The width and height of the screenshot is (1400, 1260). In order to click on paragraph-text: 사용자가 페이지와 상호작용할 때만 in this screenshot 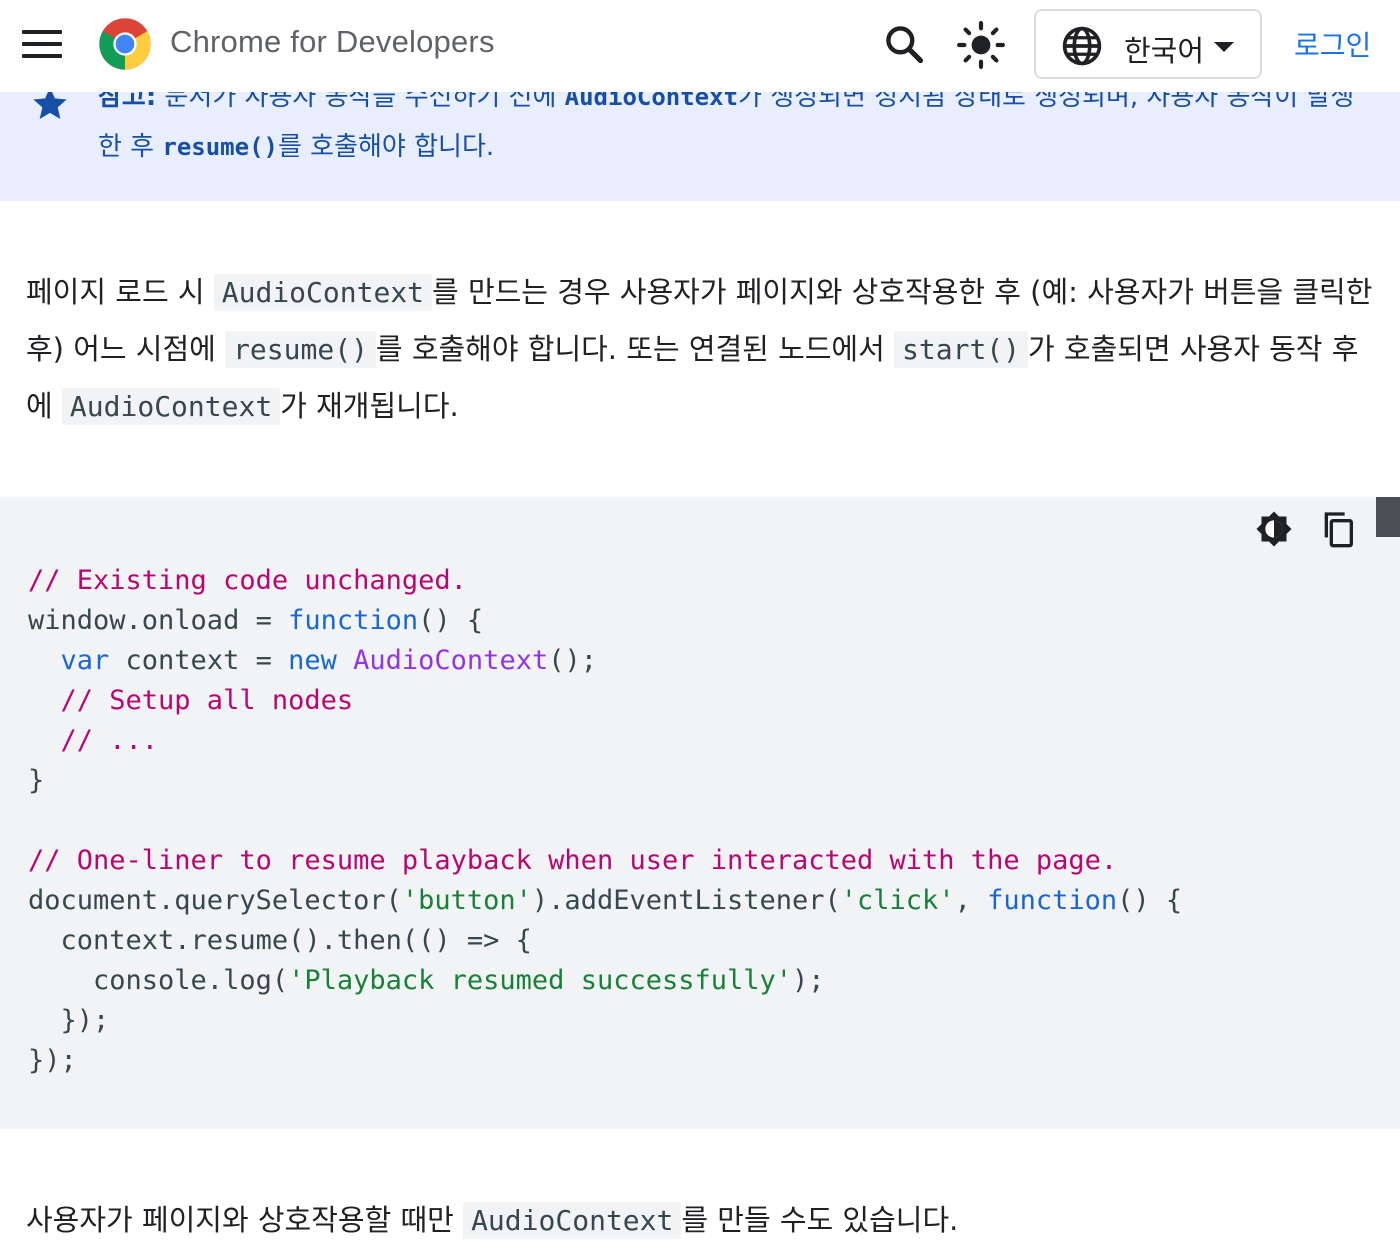, I will do `click(245, 1220)`.